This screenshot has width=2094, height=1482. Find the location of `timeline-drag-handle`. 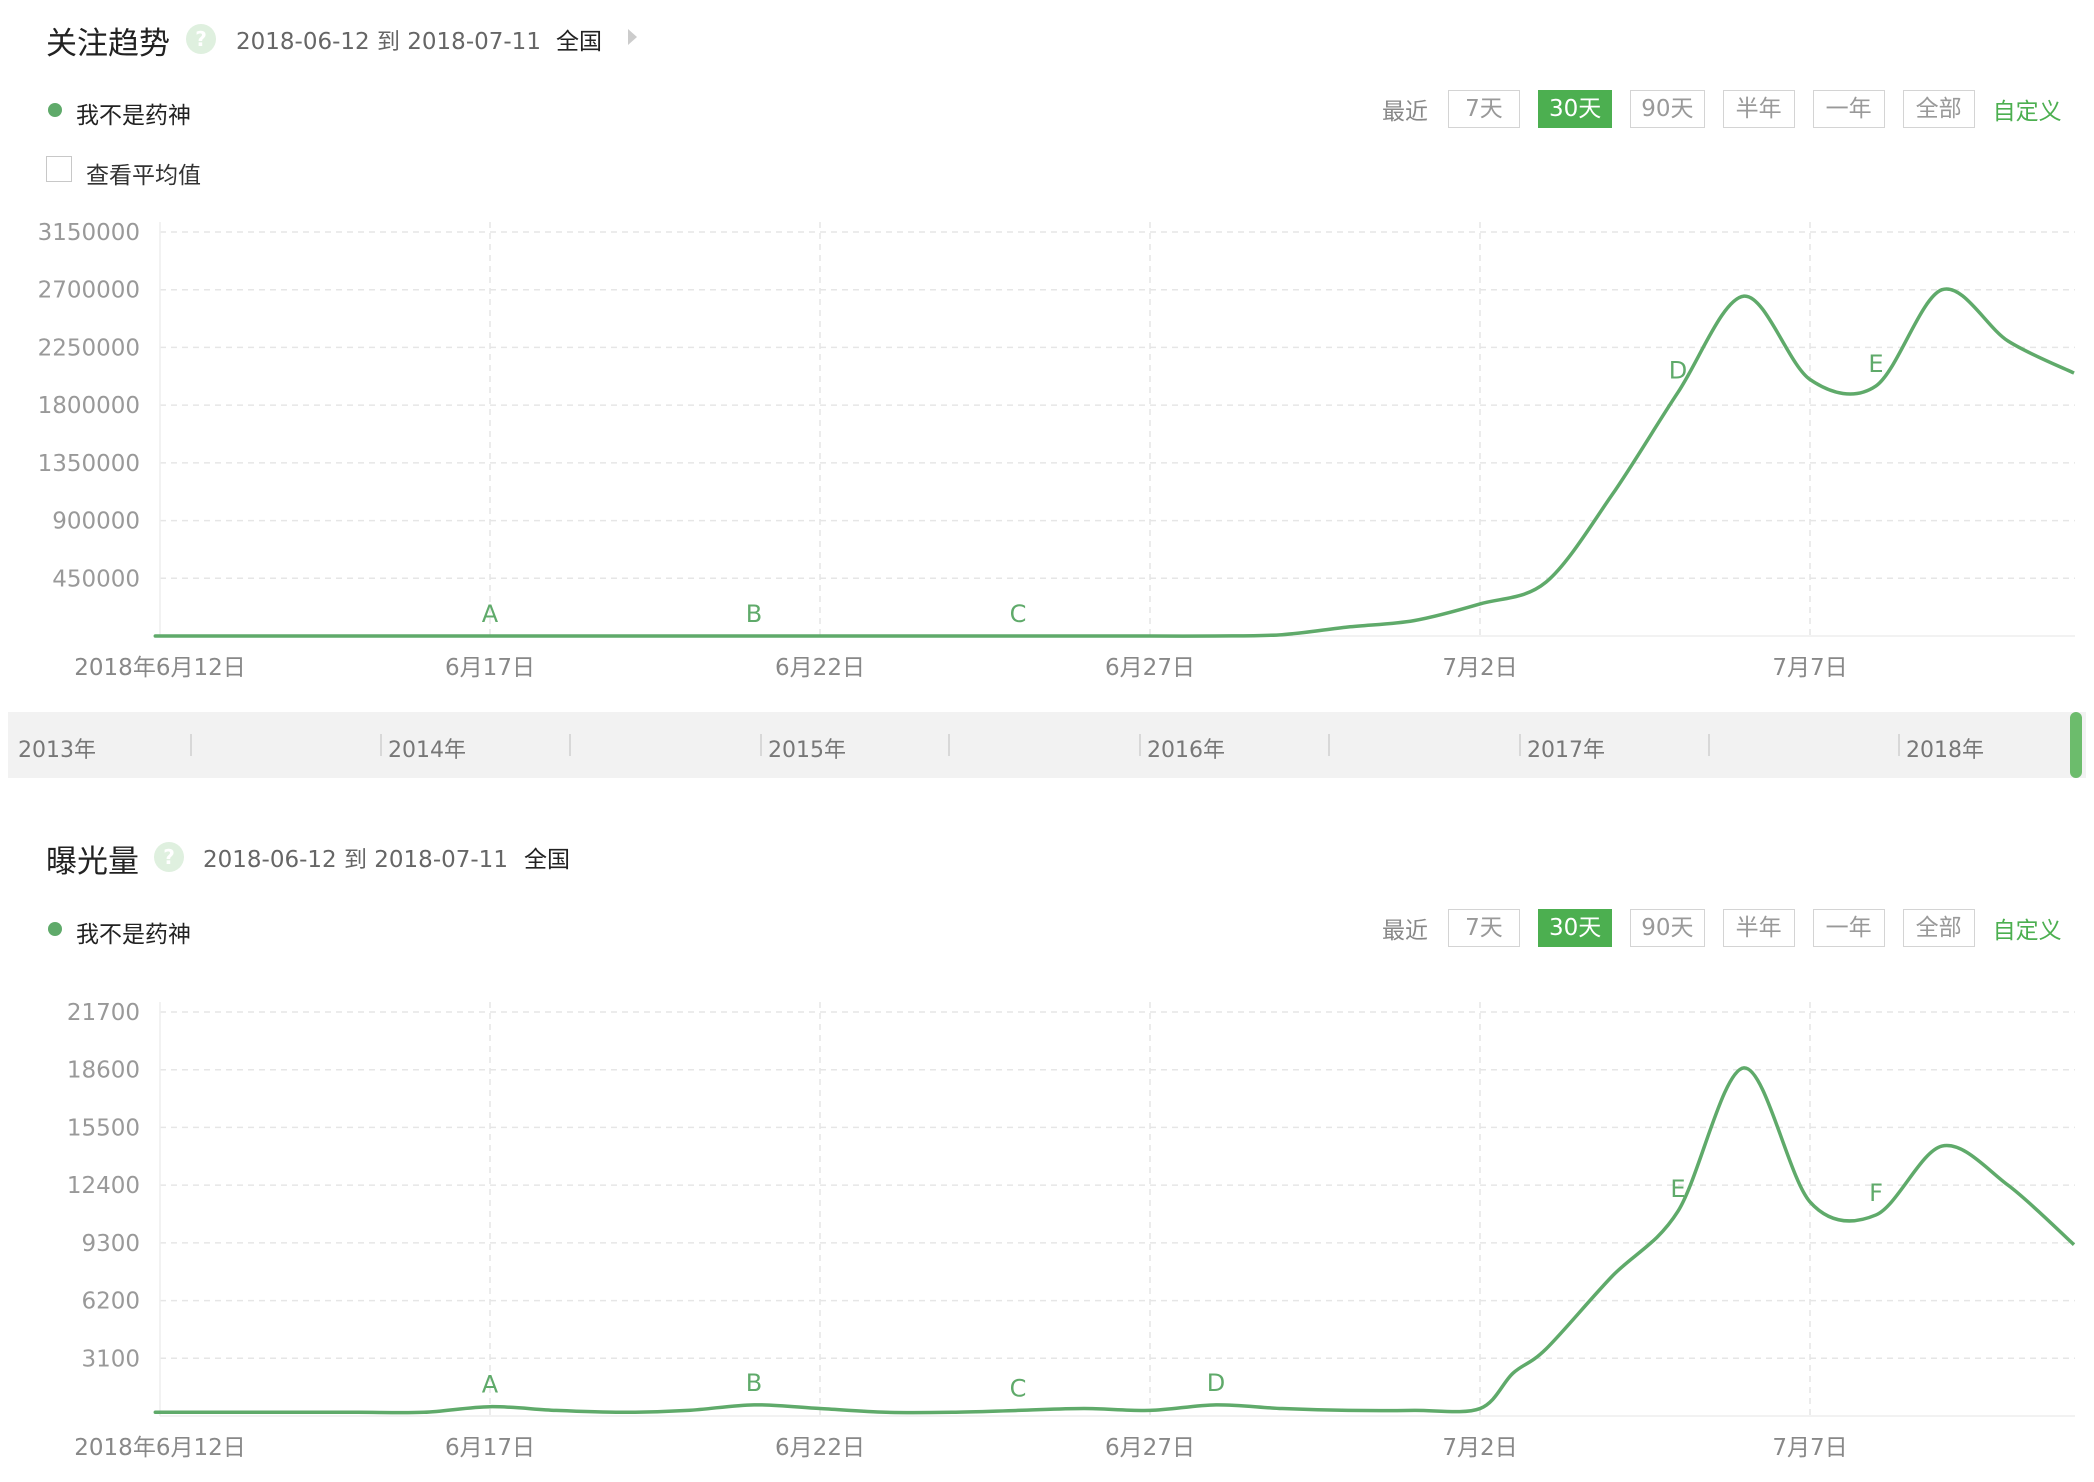

timeline-drag-handle is located at coordinates (2076, 745).